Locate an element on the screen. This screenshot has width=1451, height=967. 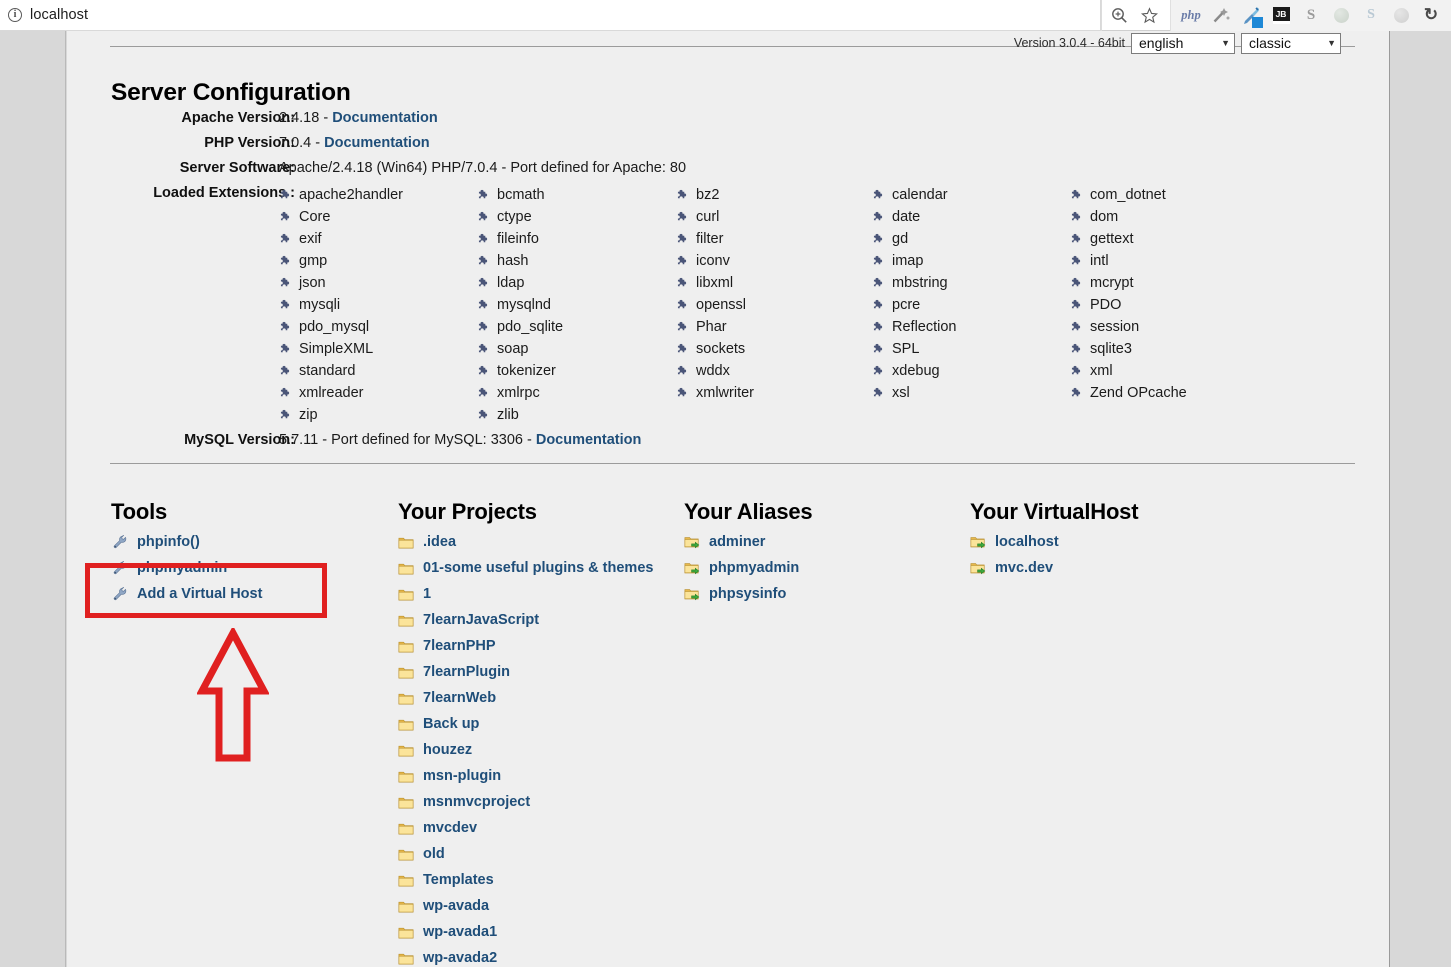
extension-item: Core is located at coordinates (379, 217).